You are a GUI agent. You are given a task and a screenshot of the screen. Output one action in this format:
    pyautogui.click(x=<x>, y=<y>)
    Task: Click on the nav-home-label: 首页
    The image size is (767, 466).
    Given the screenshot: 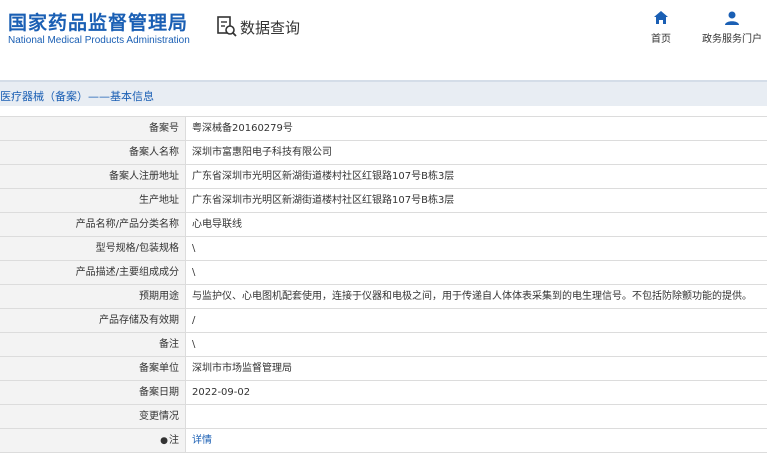 What is the action you would take?
    pyautogui.click(x=661, y=39)
    